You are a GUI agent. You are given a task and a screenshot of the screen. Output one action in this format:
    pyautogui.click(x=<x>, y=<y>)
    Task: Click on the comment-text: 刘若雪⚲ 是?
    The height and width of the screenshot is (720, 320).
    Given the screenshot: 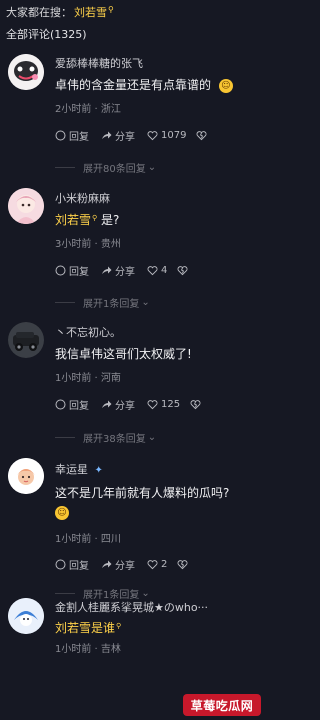 What is the action you would take?
    pyautogui.click(x=87, y=219)
    